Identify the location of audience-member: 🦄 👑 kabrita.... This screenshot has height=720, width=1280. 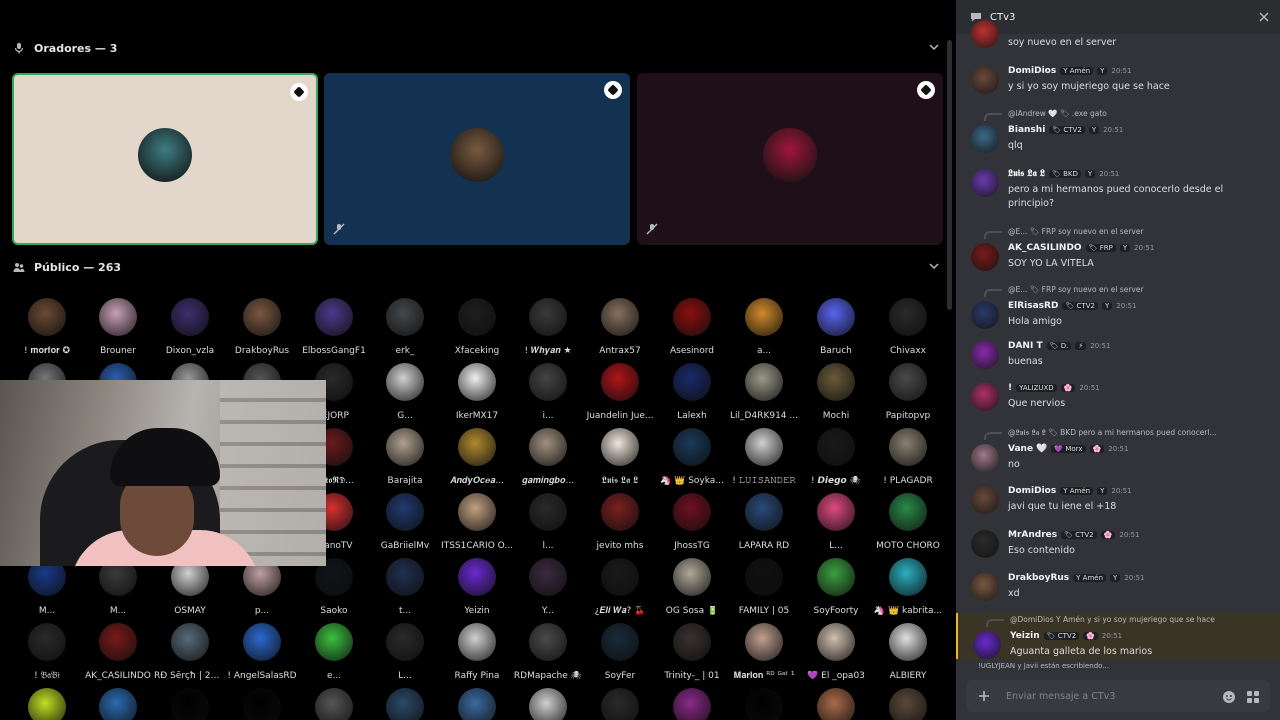
(908, 587).